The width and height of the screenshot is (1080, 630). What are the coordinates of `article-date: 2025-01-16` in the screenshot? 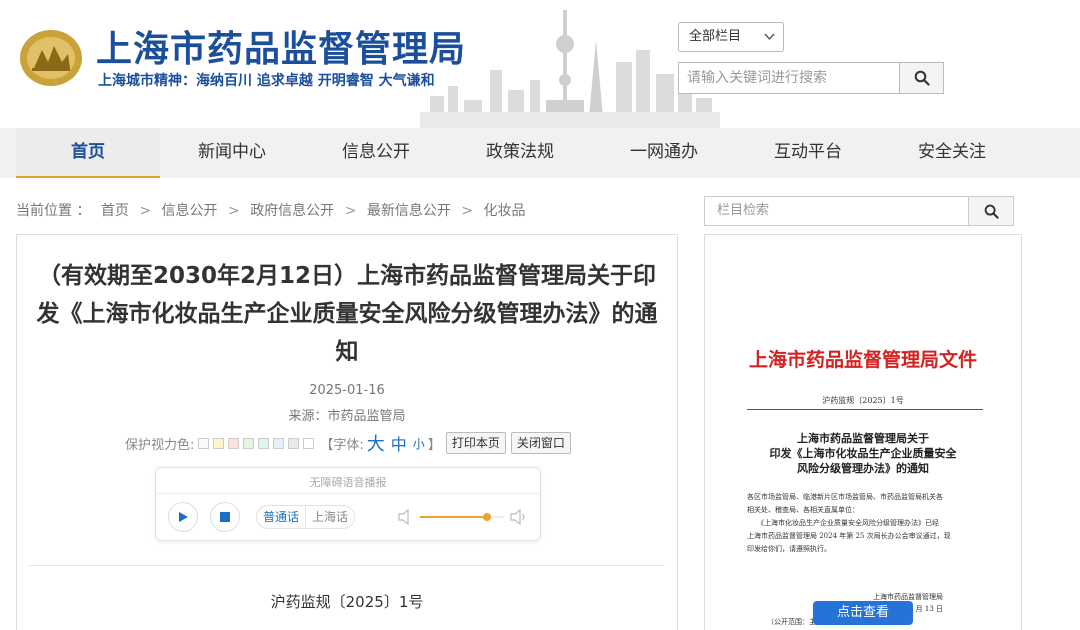 It's located at (347, 390).